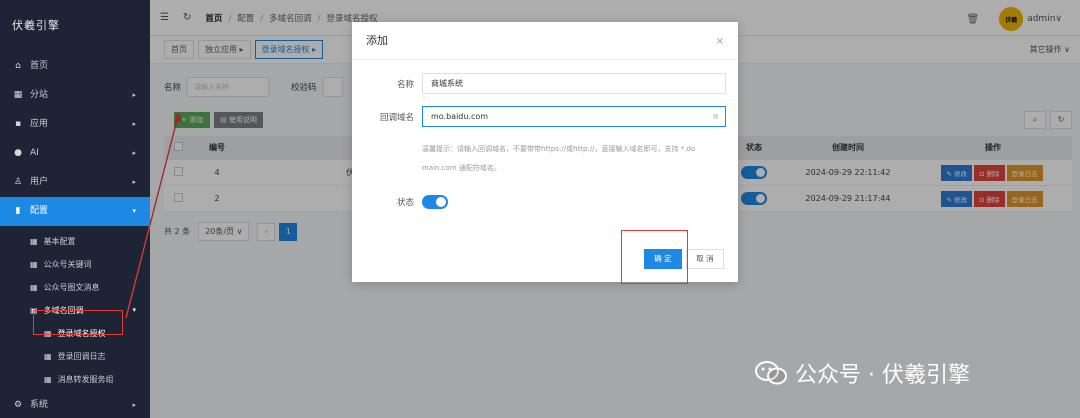 The image size is (1080, 418). What do you see at coordinates (460, 116) in the screenshot?
I see `domain-input-value: mo.baidu.com` at bounding box center [460, 116].